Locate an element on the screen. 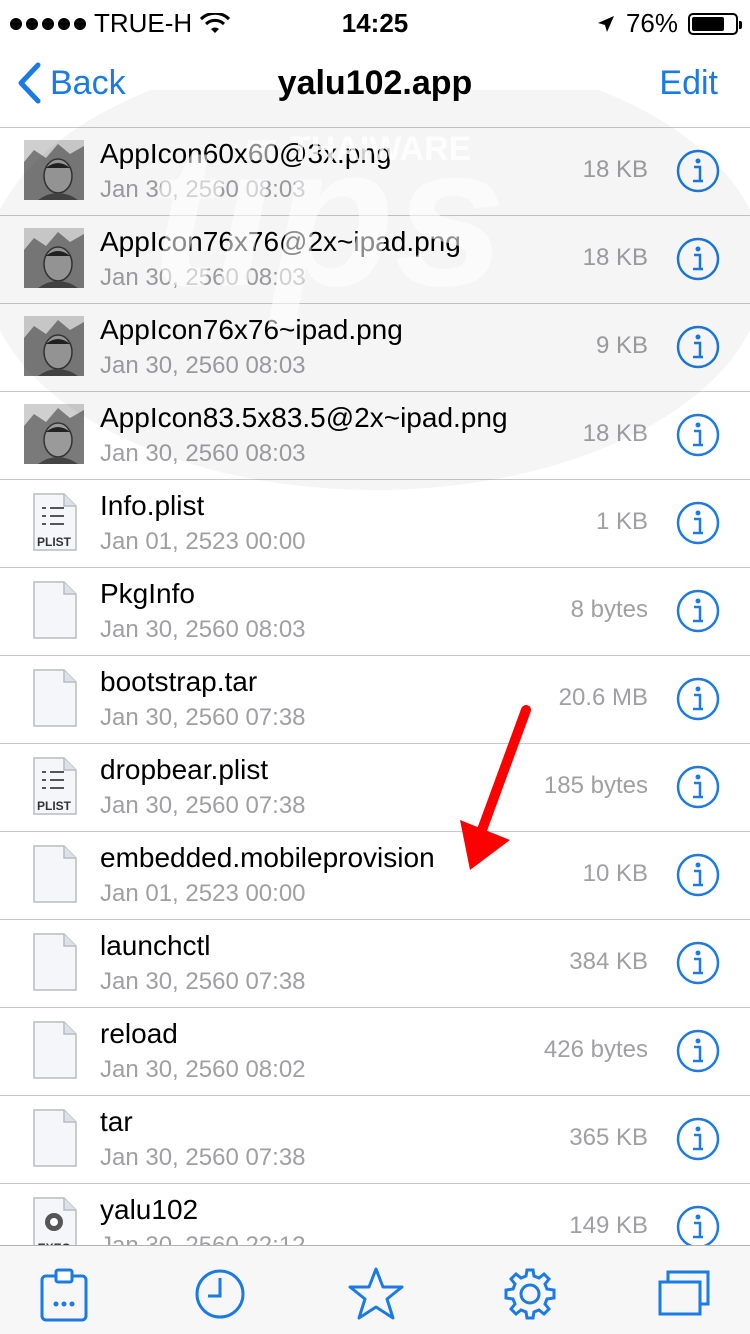 This screenshot has height=1334, width=750. file-row: bootstrap.tar Jan 30, 2560 07:38 20.6 MB is located at coordinates (375, 700).